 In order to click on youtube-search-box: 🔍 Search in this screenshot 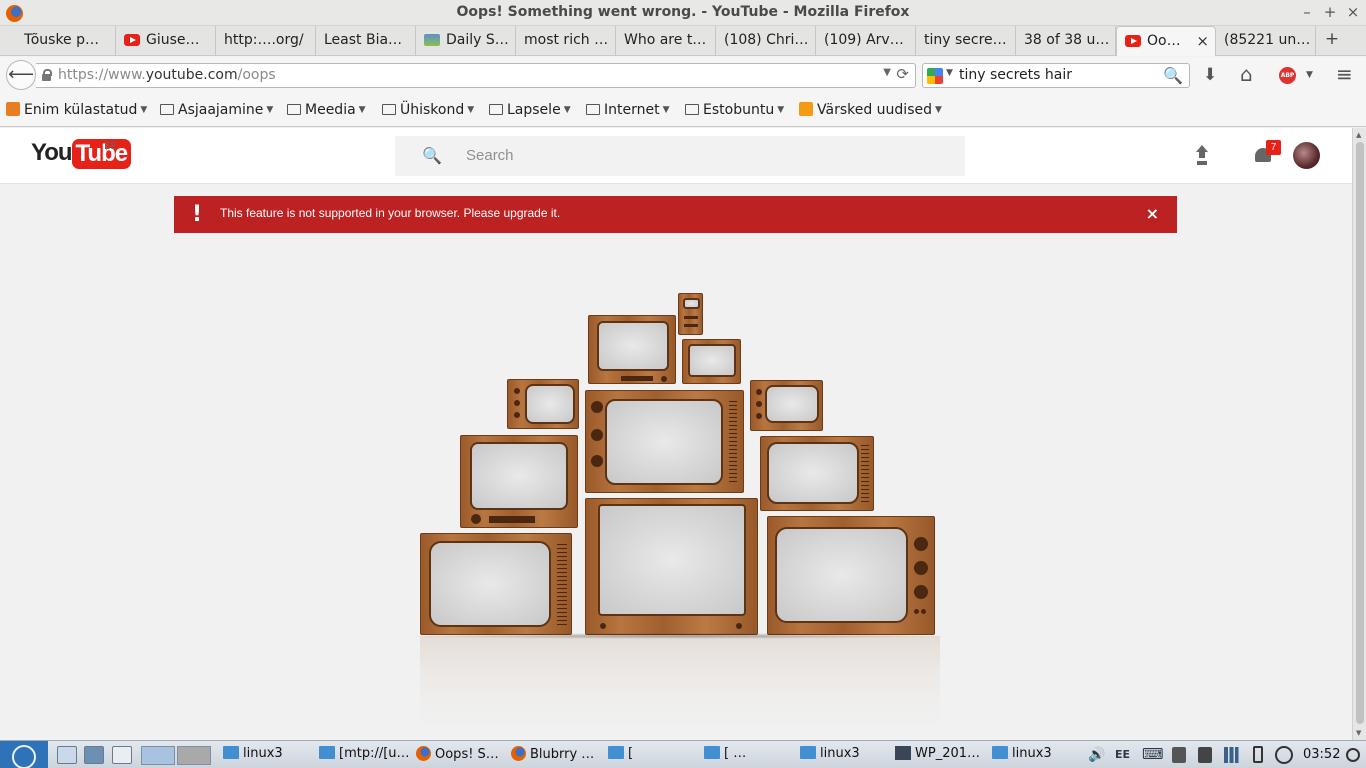, I will do `click(680, 156)`.